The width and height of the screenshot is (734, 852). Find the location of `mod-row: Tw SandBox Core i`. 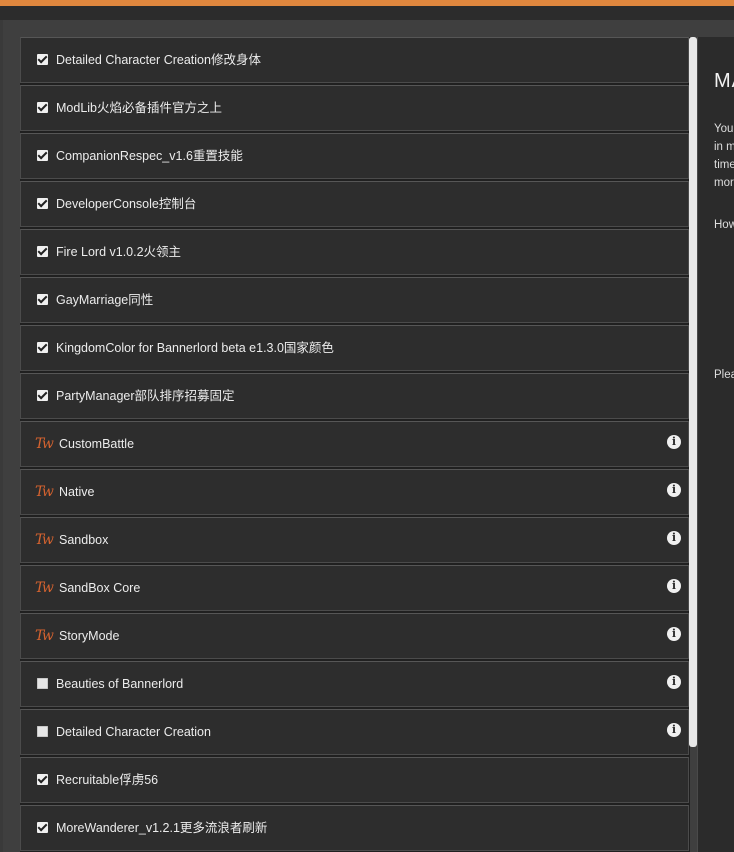

mod-row: Tw SandBox Core i is located at coordinates (354, 588).